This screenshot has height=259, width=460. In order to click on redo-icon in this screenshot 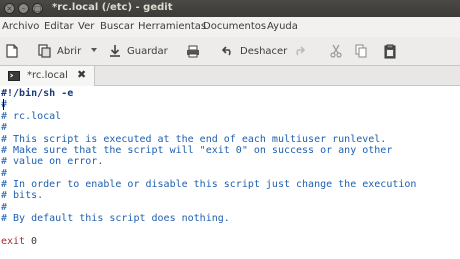, I will do `click(300, 51)`.